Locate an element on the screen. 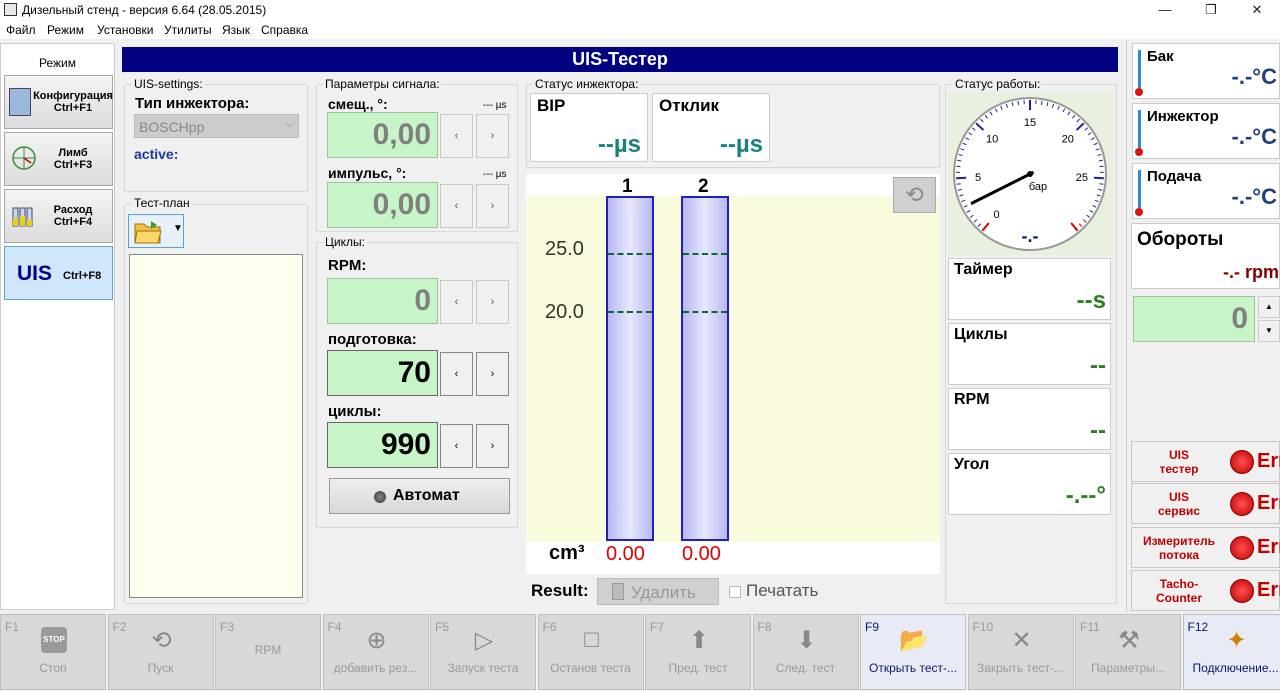  dev-tacho-counter-panel: Tacho- Counter Err is located at coordinates (1205, 590).